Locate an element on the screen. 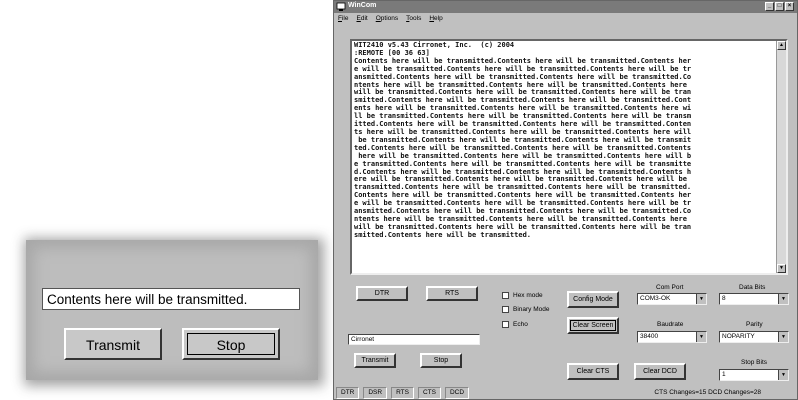 This screenshot has height=400, width=798. minimize-icon: _ is located at coordinates (769, 6).